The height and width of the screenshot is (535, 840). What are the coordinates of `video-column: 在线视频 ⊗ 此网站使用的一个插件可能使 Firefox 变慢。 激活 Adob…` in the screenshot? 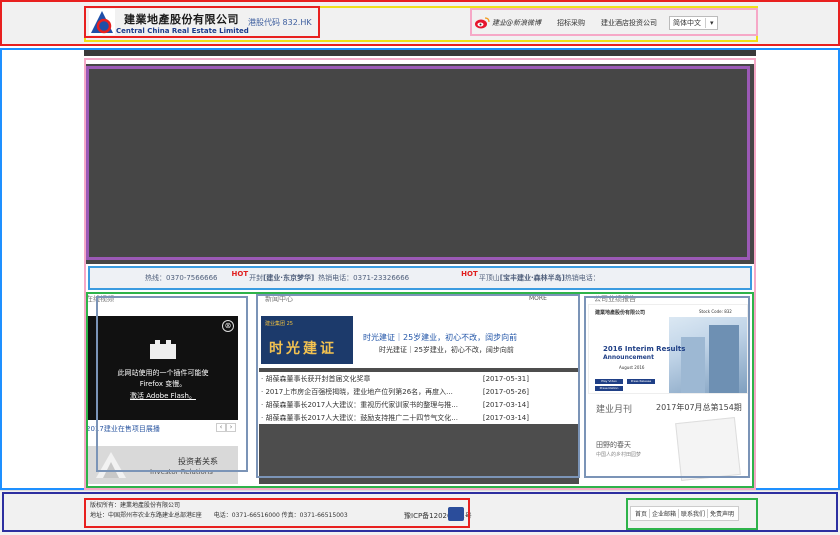 It's located at (167, 389).